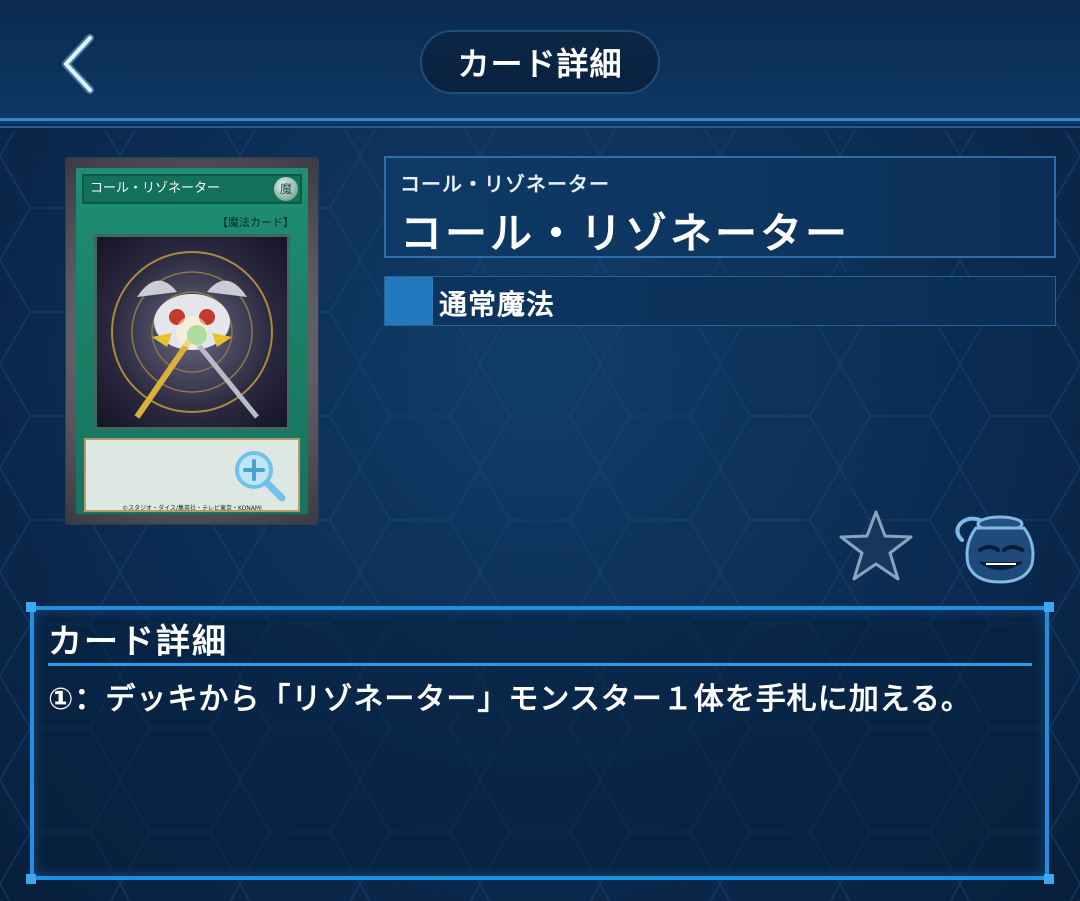 Image resolution: width=1080 pixels, height=901 pixels. I want to click on header-divider, so click(540, 119).